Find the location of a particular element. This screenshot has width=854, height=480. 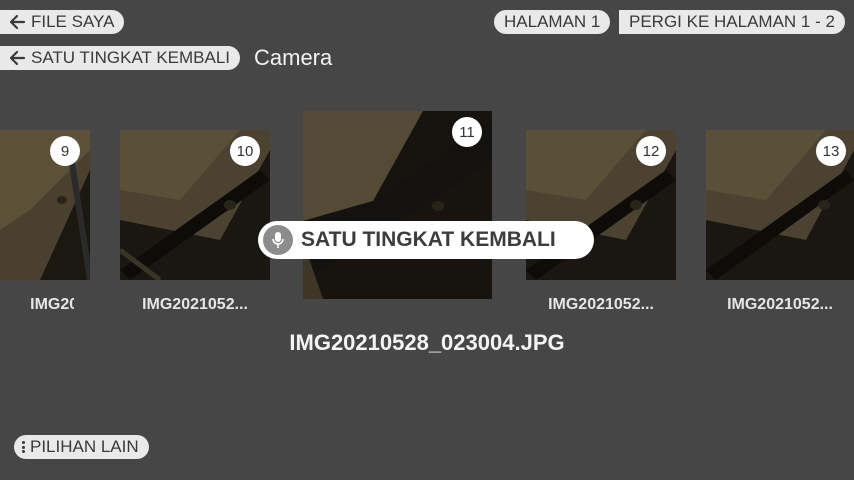

folder-title: Camera is located at coordinates (293, 57).